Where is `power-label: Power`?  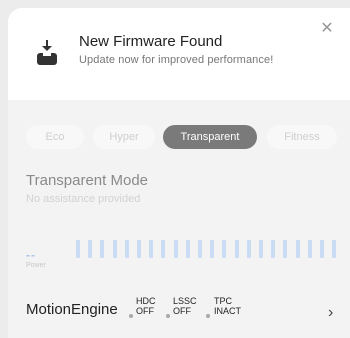 power-label: Power is located at coordinates (36, 265).